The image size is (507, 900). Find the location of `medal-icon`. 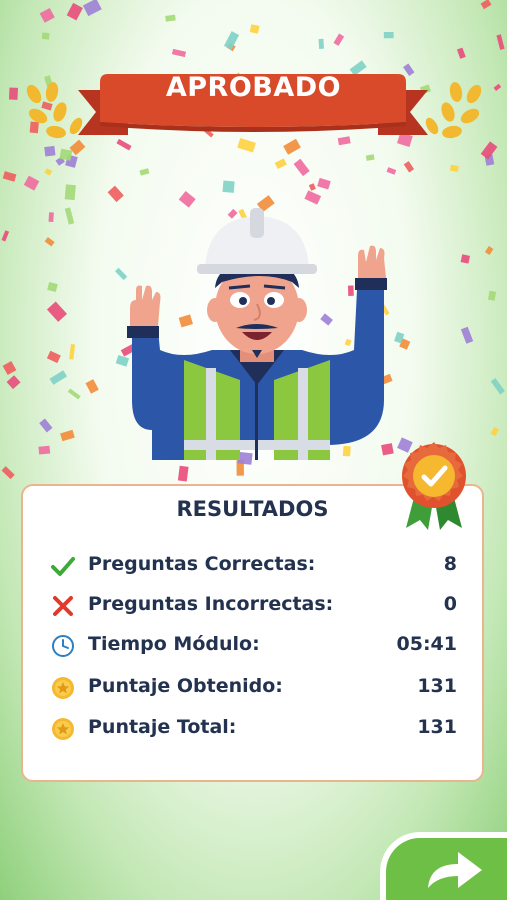

medal-icon is located at coordinates (434, 486).